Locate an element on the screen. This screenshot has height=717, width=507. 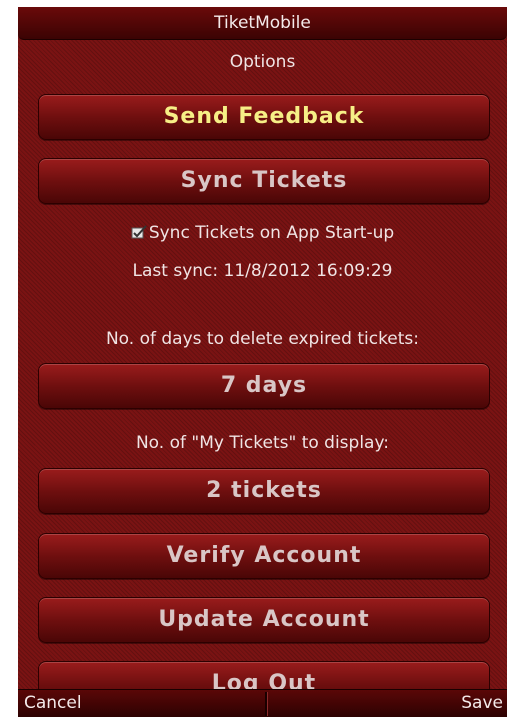
expired-days-selector: 7 days is located at coordinates (264, 386).